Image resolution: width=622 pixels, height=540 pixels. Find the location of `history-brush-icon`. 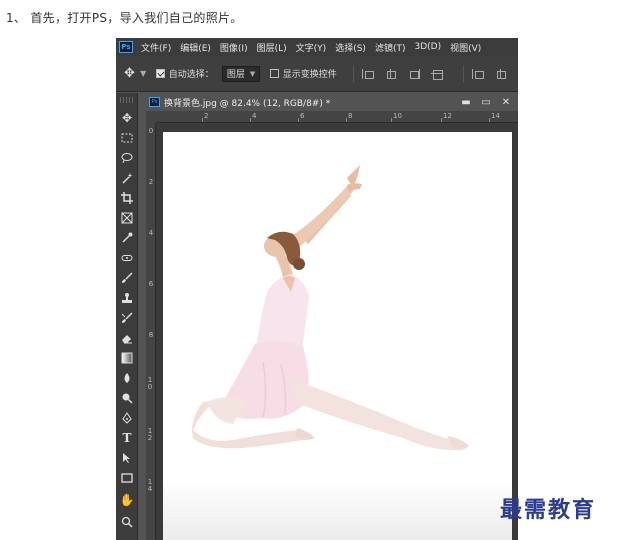

history-brush-icon is located at coordinates (127, 318).